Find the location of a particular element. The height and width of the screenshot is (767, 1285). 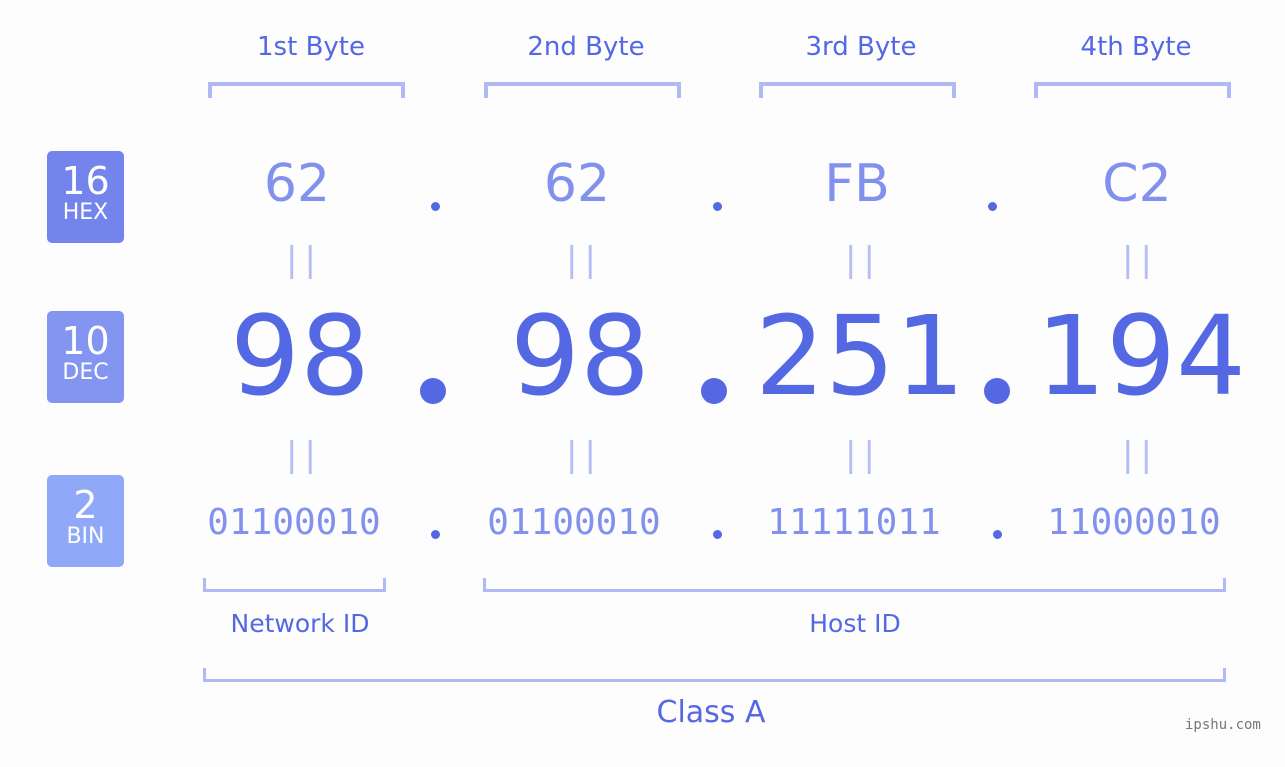

hex-badge: 16 HEX is located at coordinates (85, 197).